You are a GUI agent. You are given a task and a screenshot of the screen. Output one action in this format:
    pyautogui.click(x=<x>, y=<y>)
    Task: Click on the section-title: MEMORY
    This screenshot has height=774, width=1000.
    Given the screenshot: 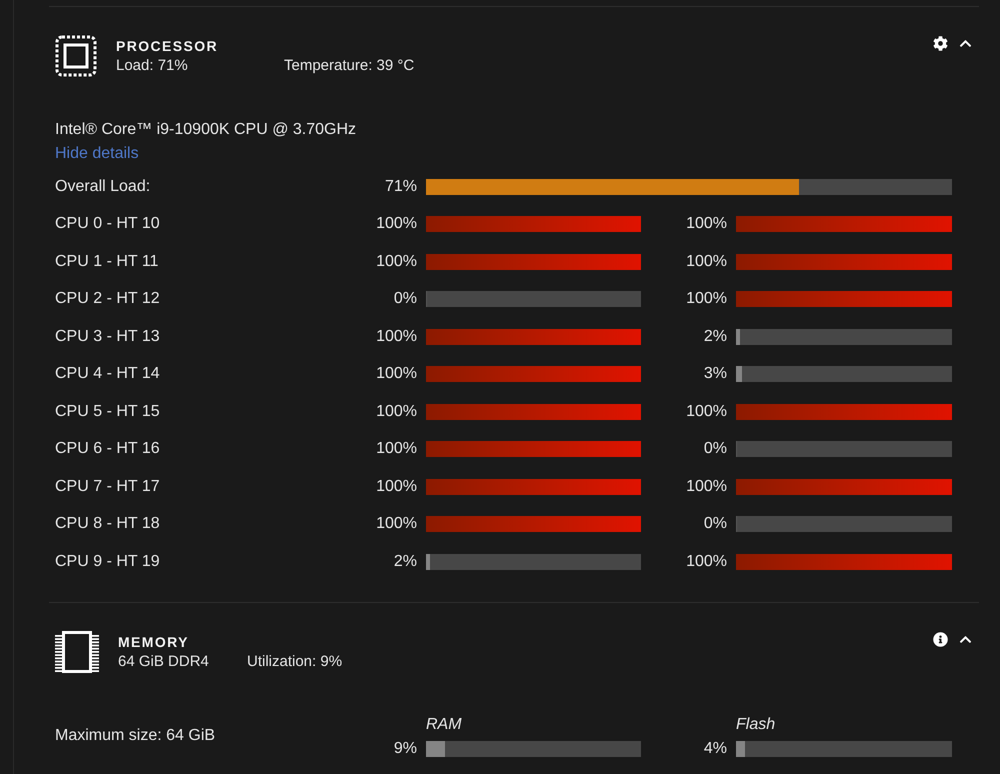 What is the action you would take?
    pyautogui.click(x=154, y=642)
    